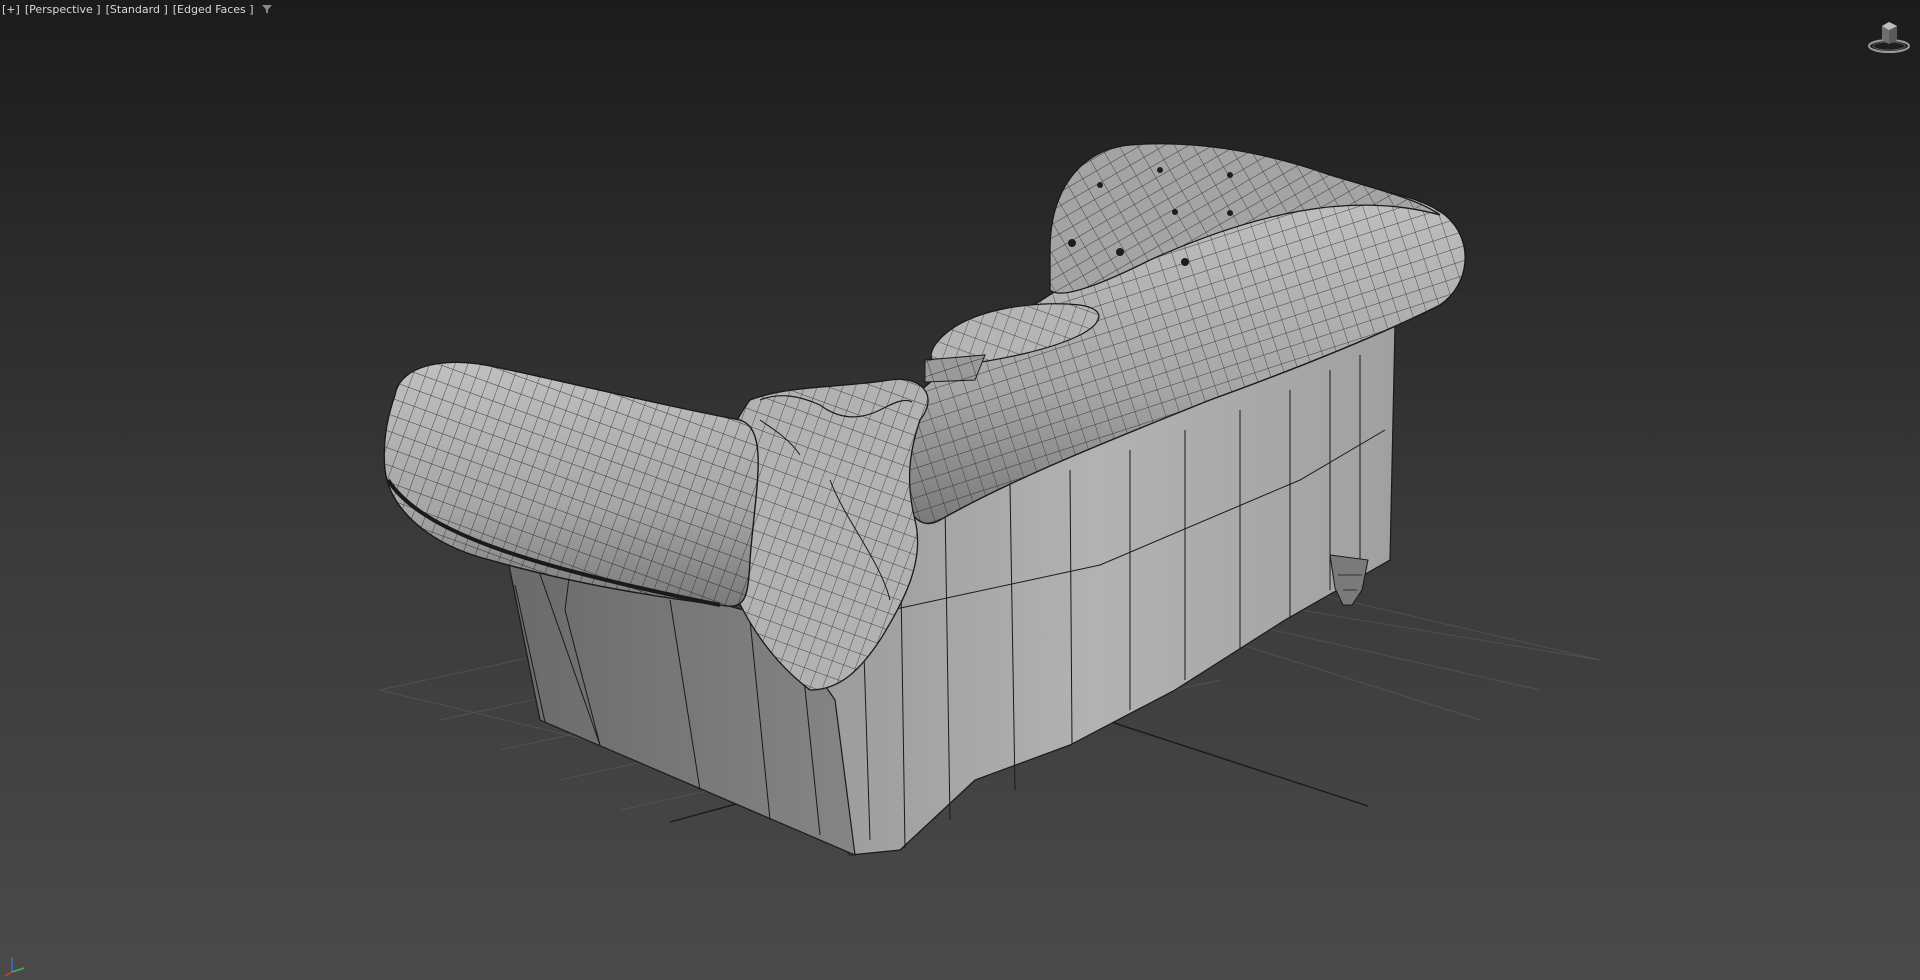 The width and height of the screenshot is (1920, 980). What do you see at coordinates (14, 967) in the screenshot?
I see `axis-tripod-icon` at bounding box center [14, 967].